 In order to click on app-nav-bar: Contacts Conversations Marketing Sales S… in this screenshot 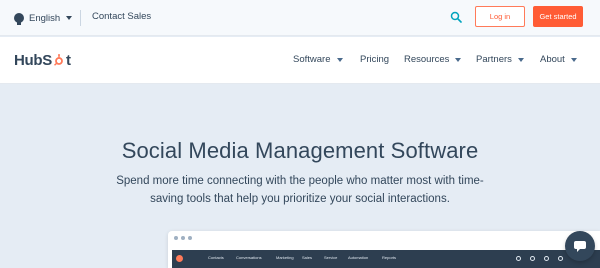, I will do `click(386, 259)`.